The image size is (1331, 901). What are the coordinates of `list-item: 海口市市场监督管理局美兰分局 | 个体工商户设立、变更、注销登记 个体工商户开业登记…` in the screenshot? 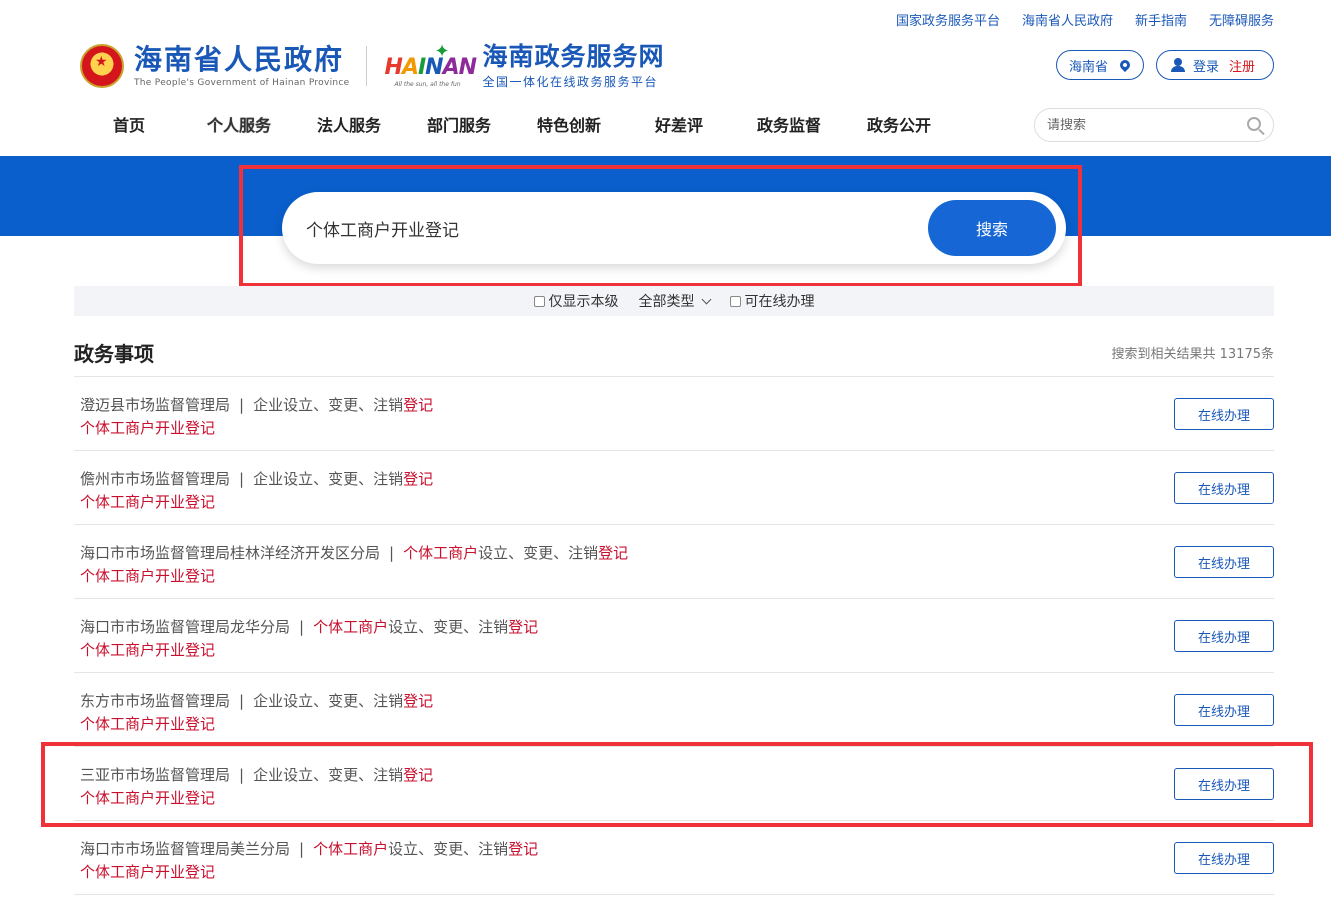 It's located at (674, 858).